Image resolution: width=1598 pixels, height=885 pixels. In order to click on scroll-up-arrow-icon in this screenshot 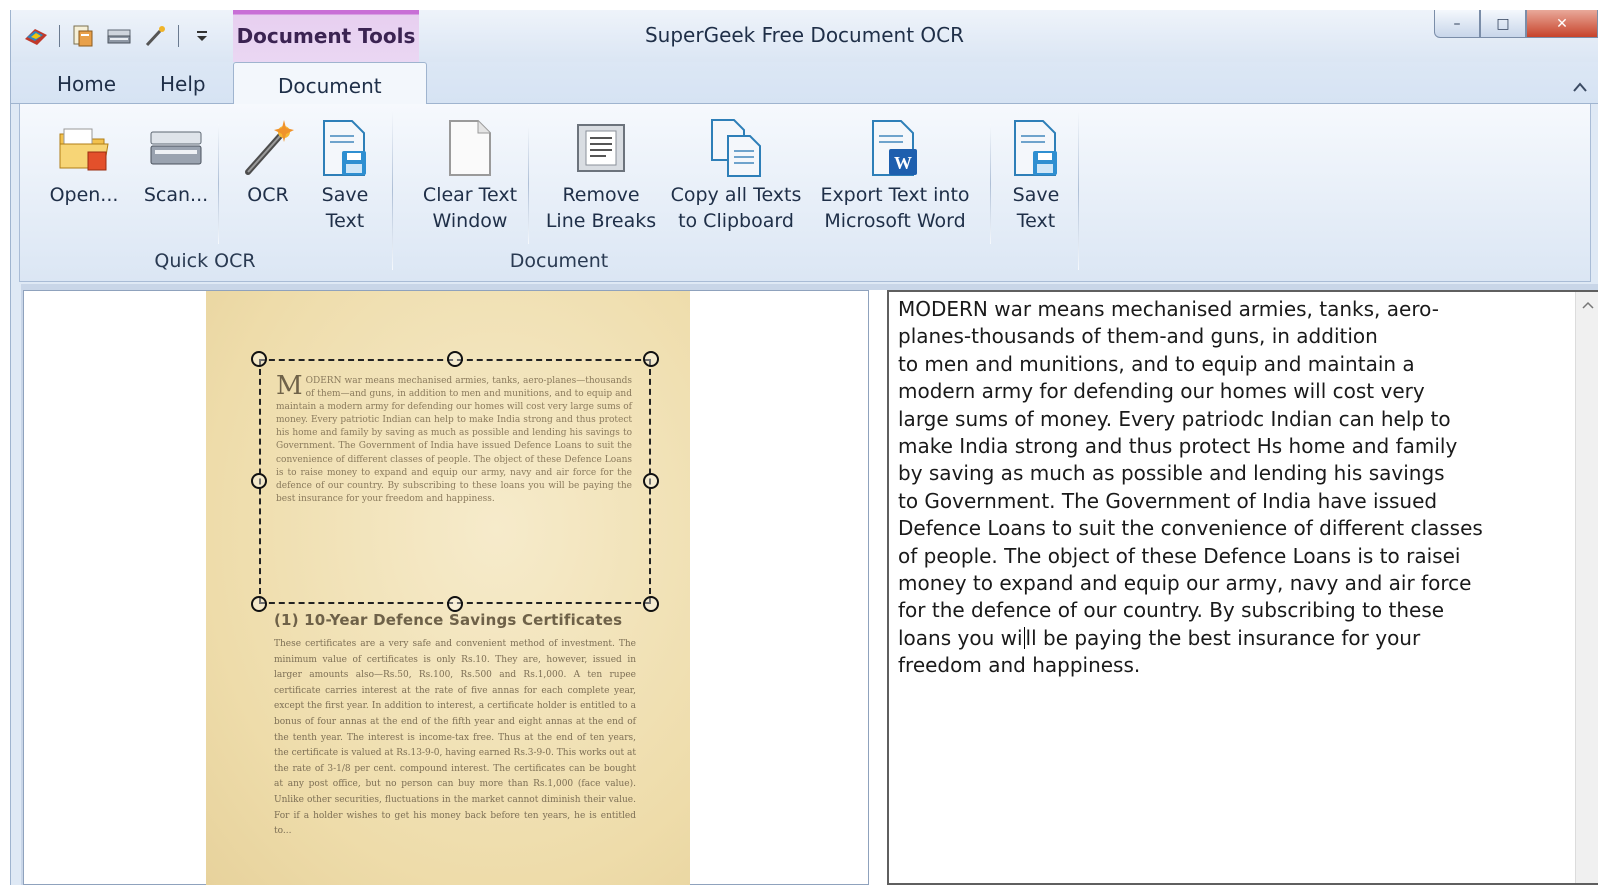, I will do `click(1587, 305)`.